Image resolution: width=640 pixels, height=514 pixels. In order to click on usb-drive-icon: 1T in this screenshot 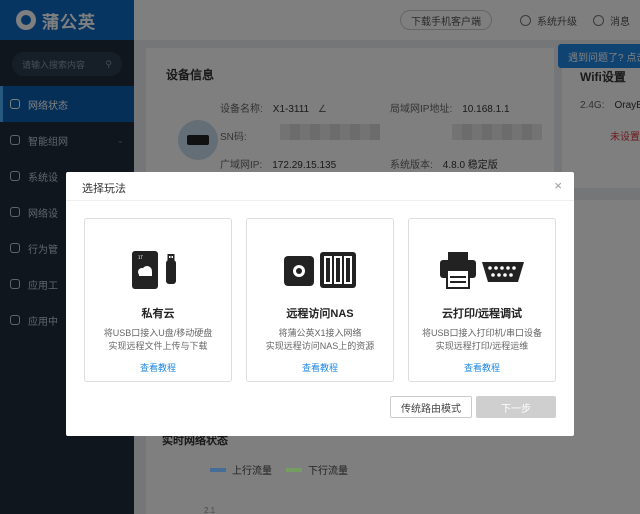, I will do `click(158, 270)`.